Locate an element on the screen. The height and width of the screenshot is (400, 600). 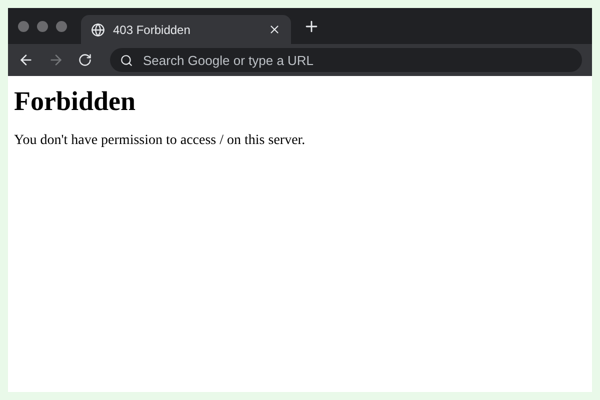
close-tab-button is located at coordinates (274, 29).